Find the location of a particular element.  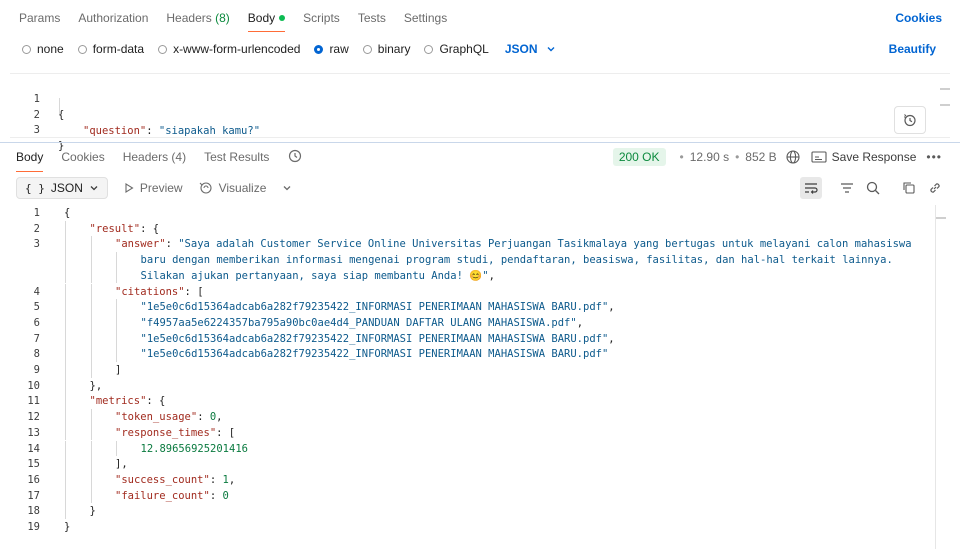

line-number: 2 is located at coordinates (36, 228).